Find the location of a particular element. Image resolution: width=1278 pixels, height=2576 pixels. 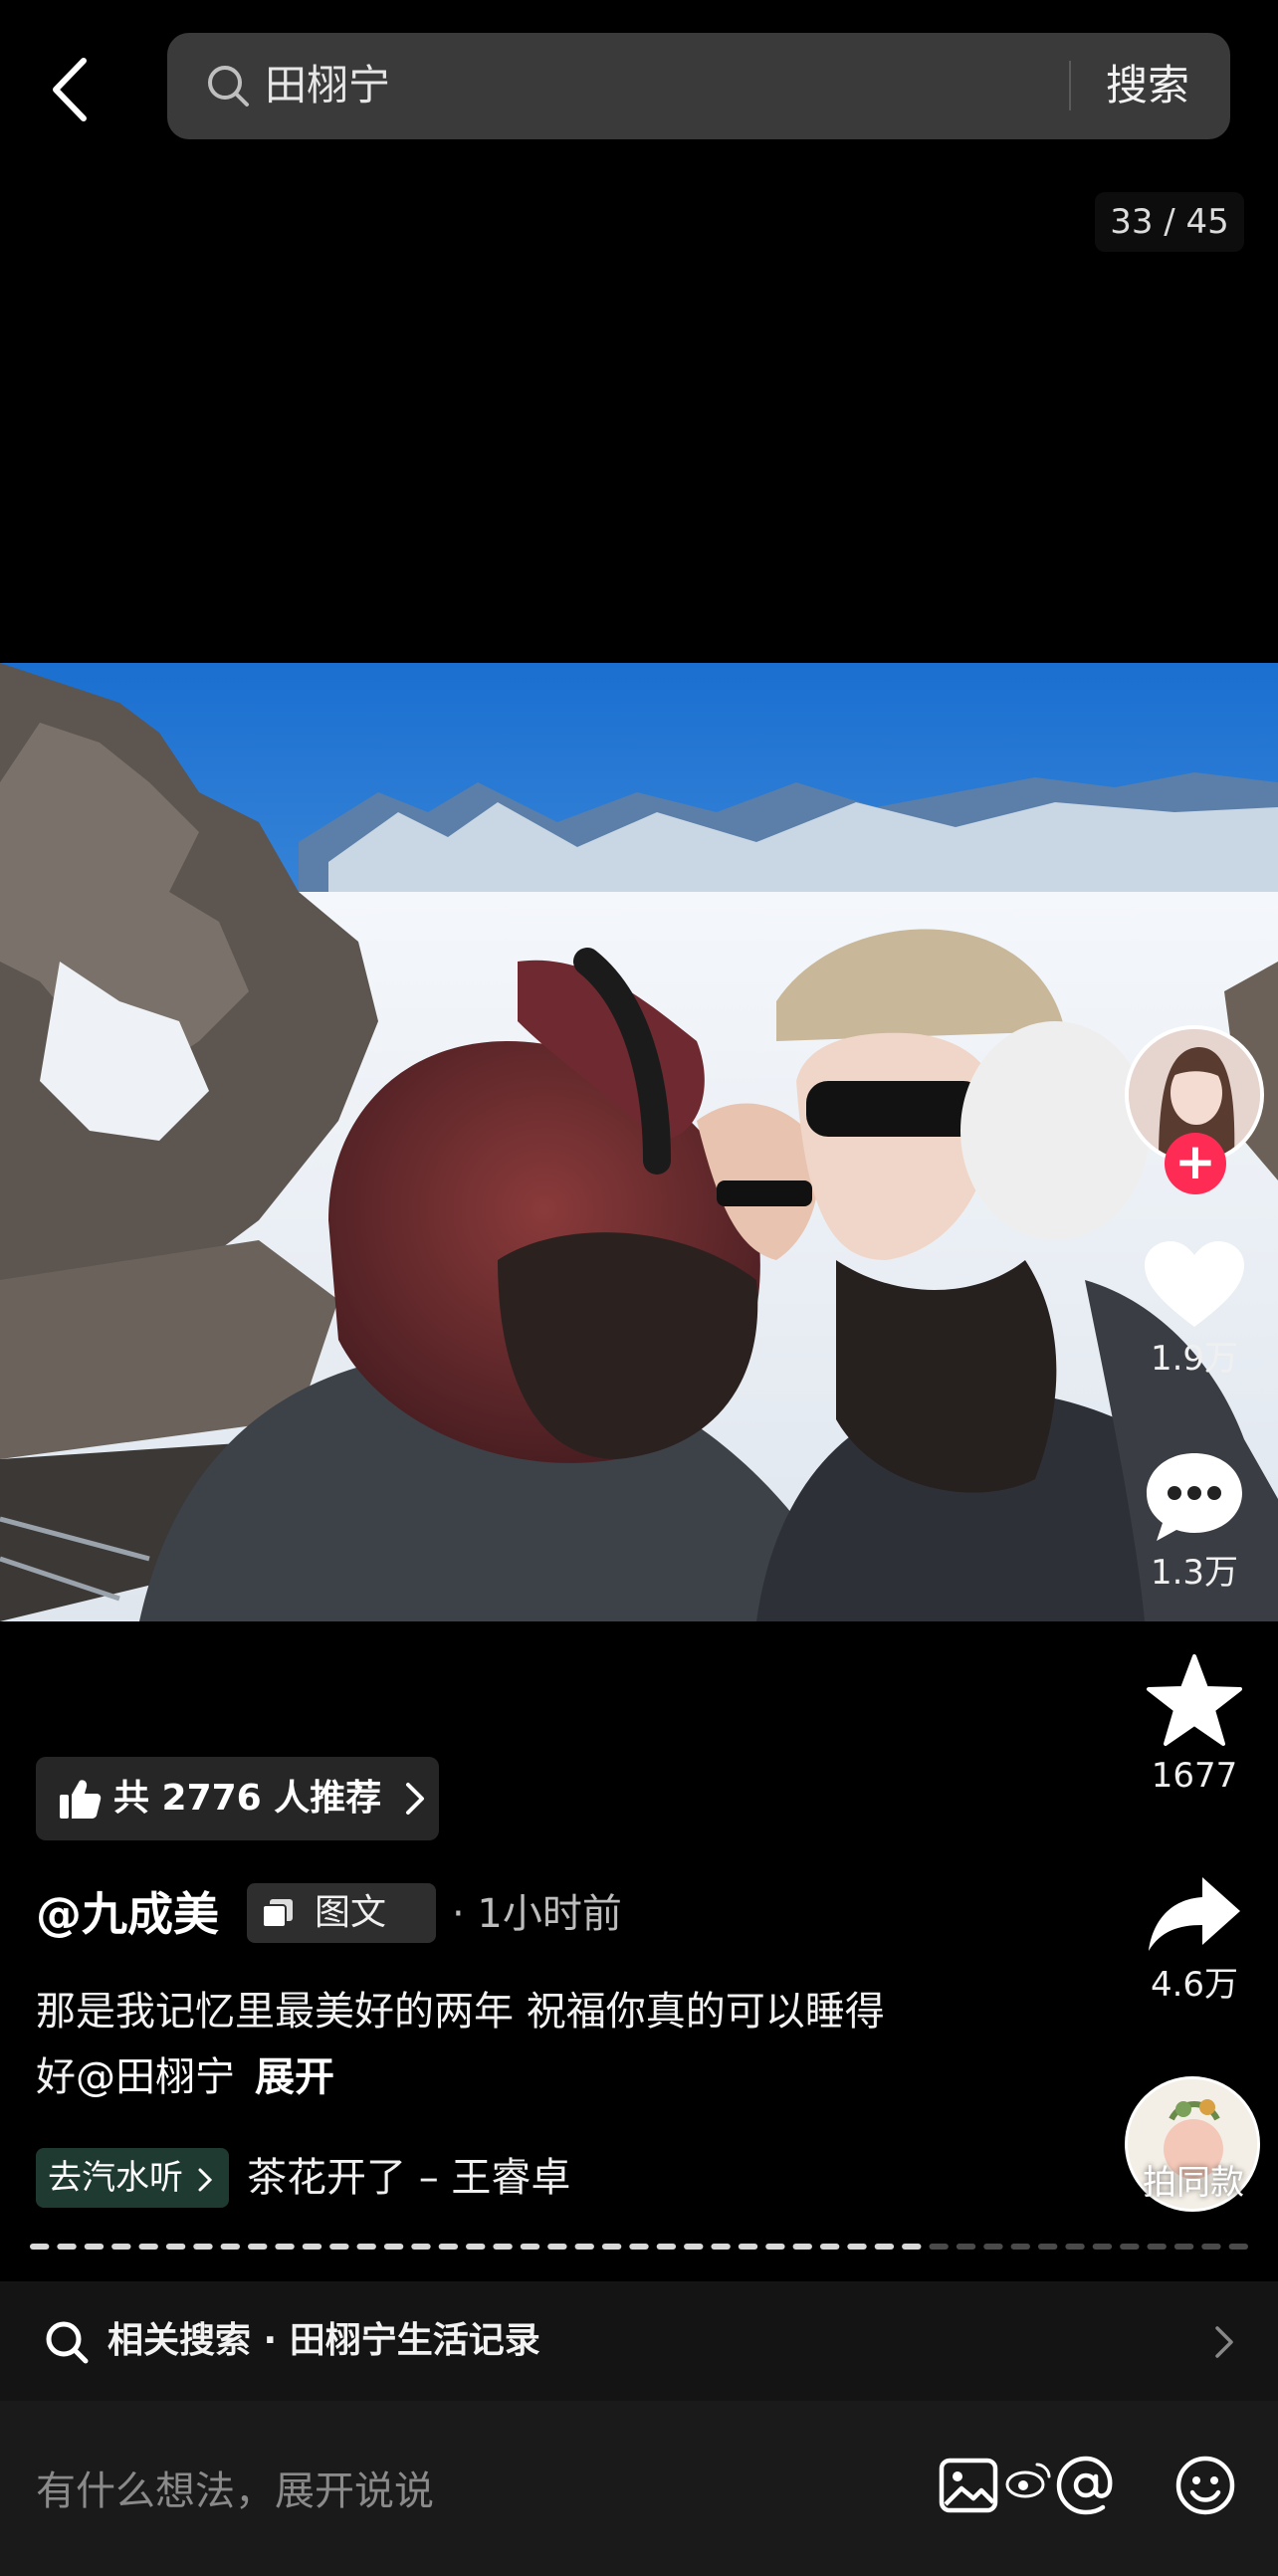

recommend-text: 共 2776 人推荐 is located at coordinates (248, 1798).